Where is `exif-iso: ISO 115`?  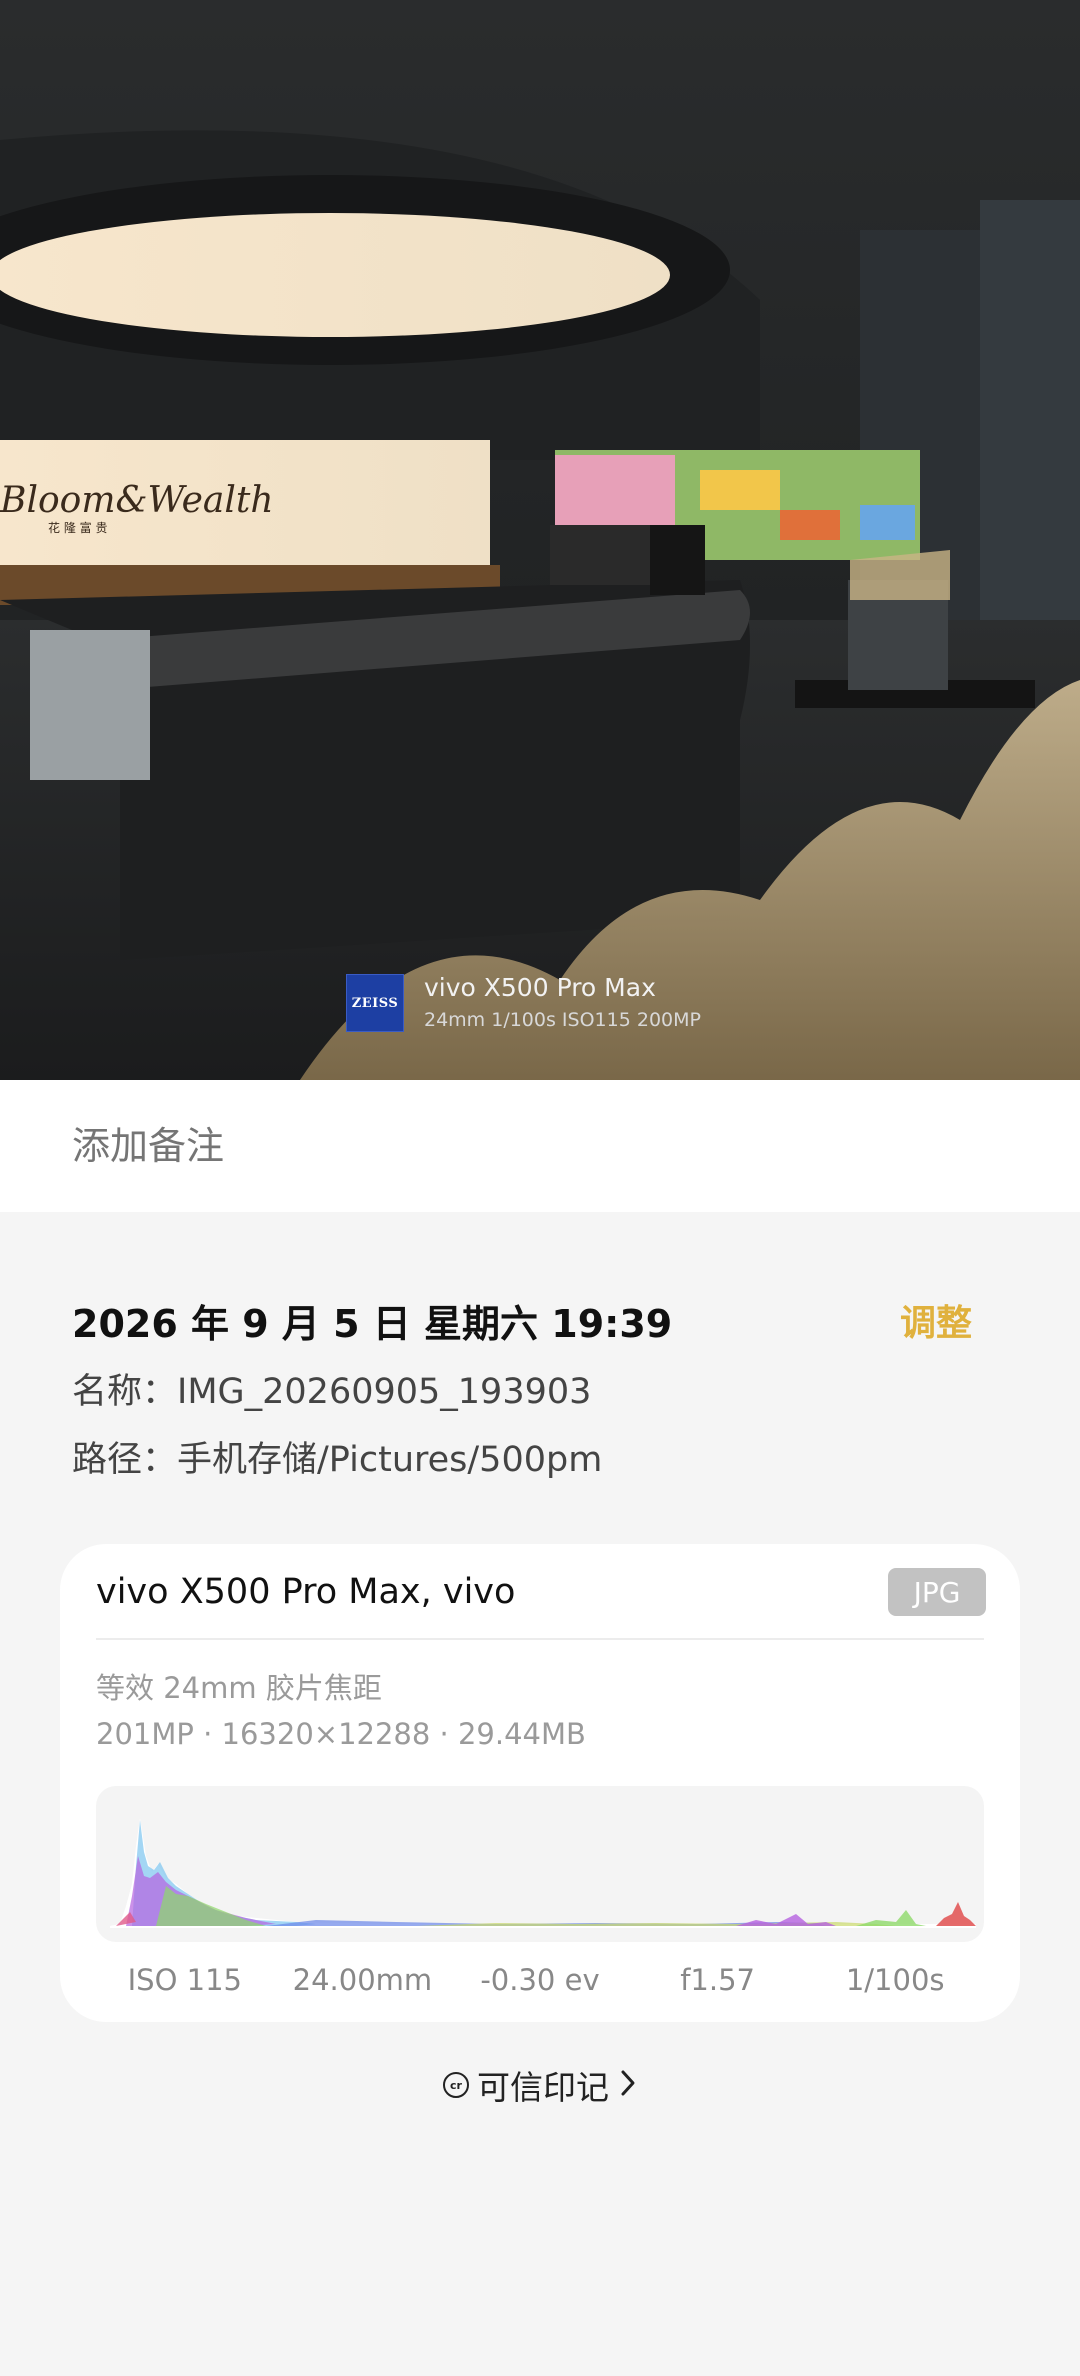 exif-iso: ISO 115 is located at coordinates (184, 1980).